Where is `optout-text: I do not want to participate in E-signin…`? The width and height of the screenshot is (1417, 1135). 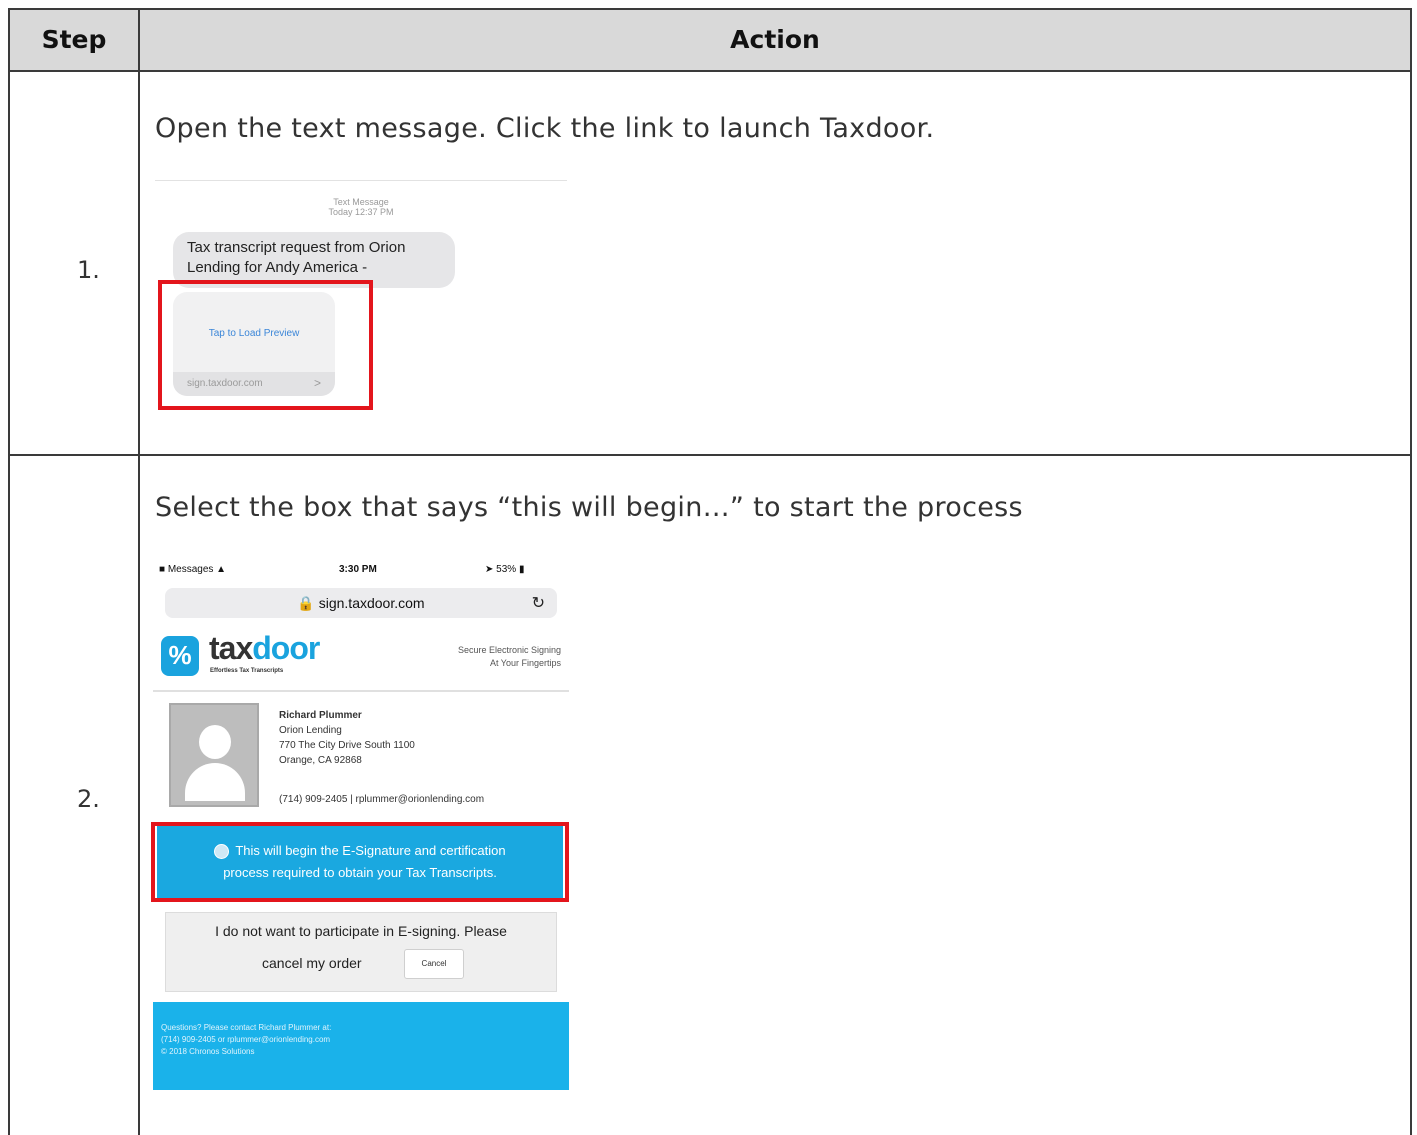
optout-text: I do not want to participate in E-signin… is located at coordinates (361, 931).